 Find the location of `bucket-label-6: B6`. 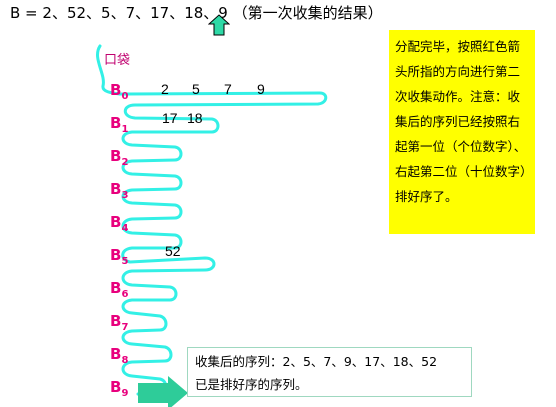

bucket-label-6: B6 is located at coordinates (119, 289).